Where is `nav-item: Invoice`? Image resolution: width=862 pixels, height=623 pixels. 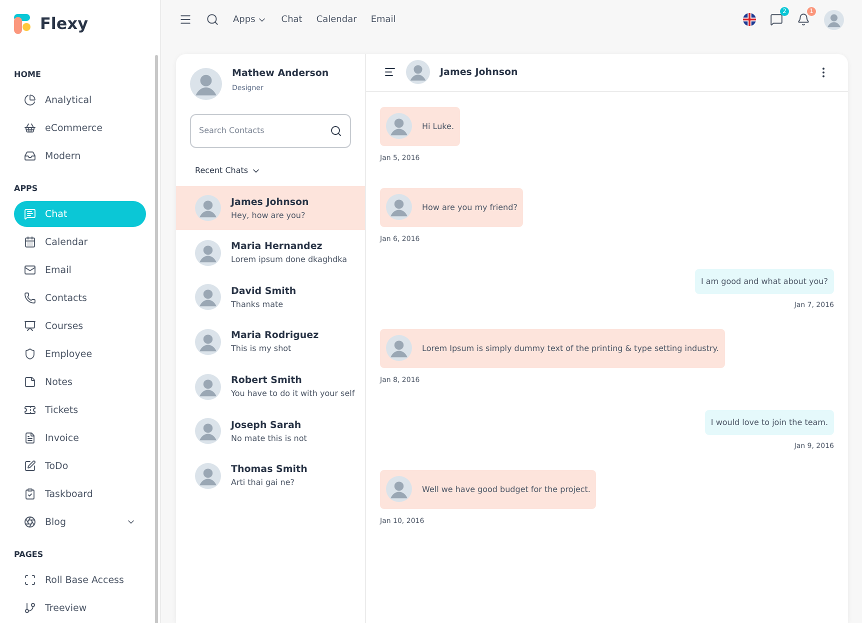 nav-item: Invoice is located at coordinates (80, 438).